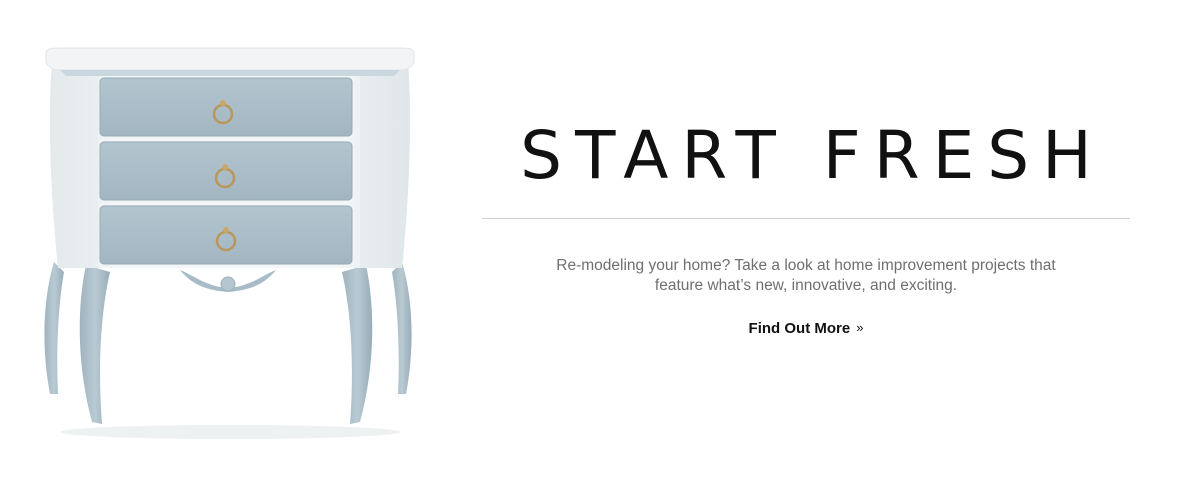 This screenshot has width=1190, height=481. Describe the element at coordinates (799, 328) in the screenshot. I see `cta-label: Find Out More` at that location.